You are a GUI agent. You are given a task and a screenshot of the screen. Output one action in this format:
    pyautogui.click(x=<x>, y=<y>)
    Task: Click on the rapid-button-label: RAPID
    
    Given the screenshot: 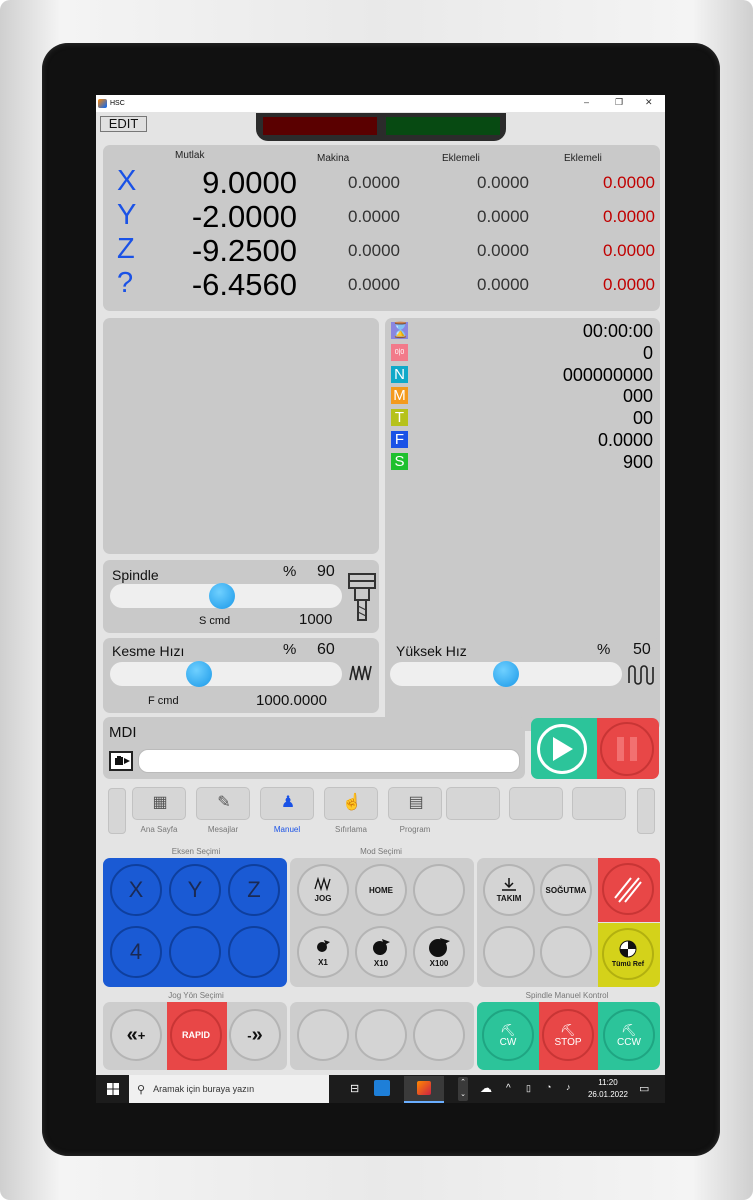 What is the action you would take?
    pyautogui.click(x=195, y=1035)
    